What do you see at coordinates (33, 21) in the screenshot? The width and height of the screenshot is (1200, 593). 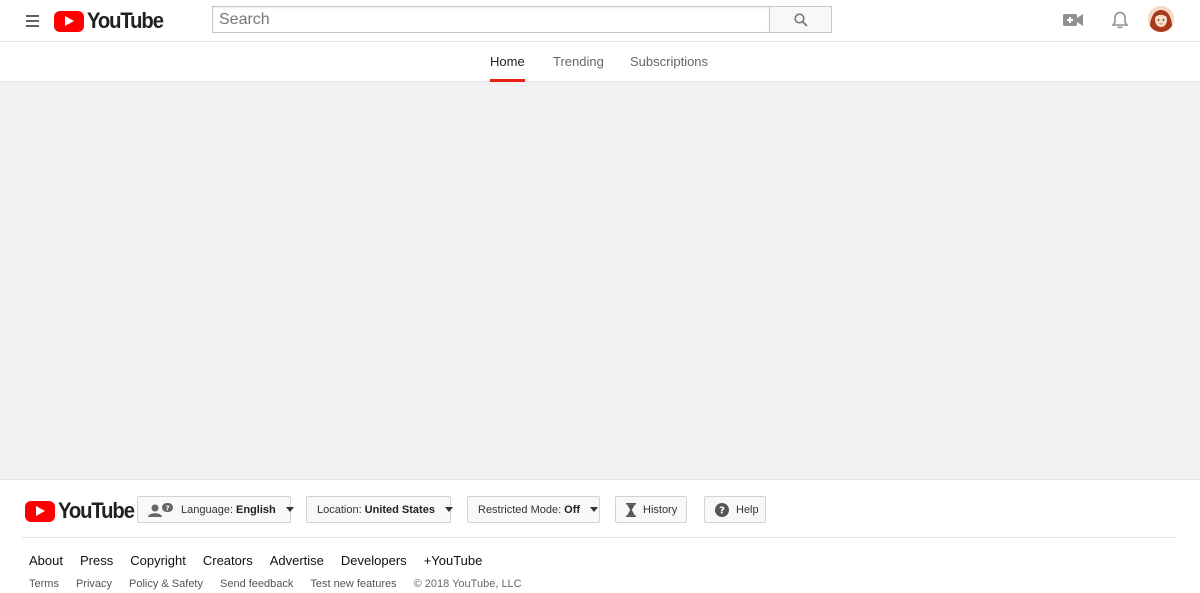 I see `hamburger-menu-icon` at bounding box center [33, 21].